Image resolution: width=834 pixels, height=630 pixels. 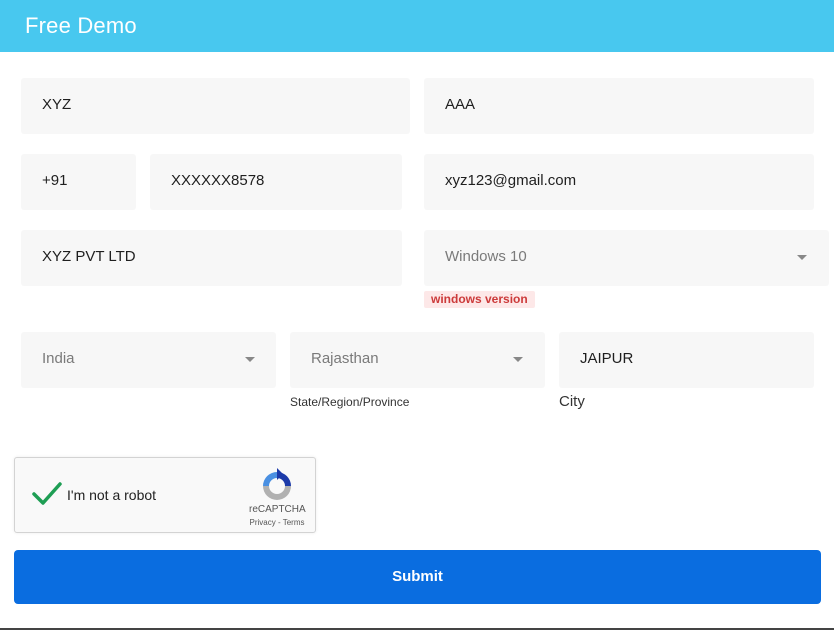 I want to click on email-field: xyz123@gmail.com, so click(x=619, y=182).